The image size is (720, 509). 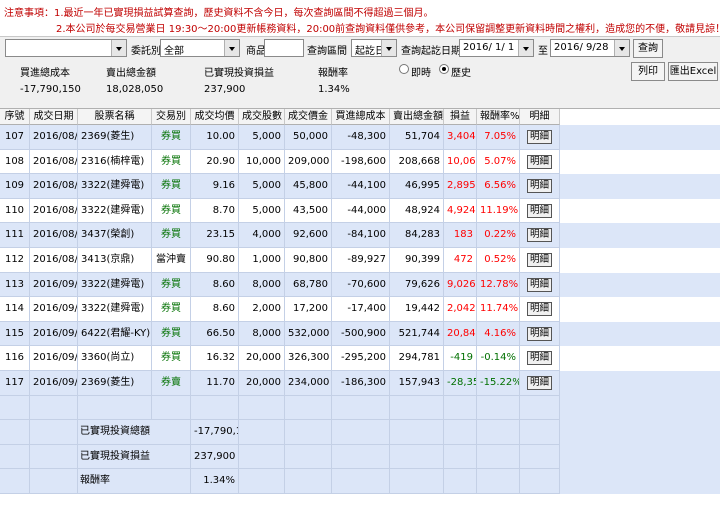 What do you see at coordinates (498, 117) in the screenshot?
I see `column-header: 報酬率%` at bounding box center [498, 117].